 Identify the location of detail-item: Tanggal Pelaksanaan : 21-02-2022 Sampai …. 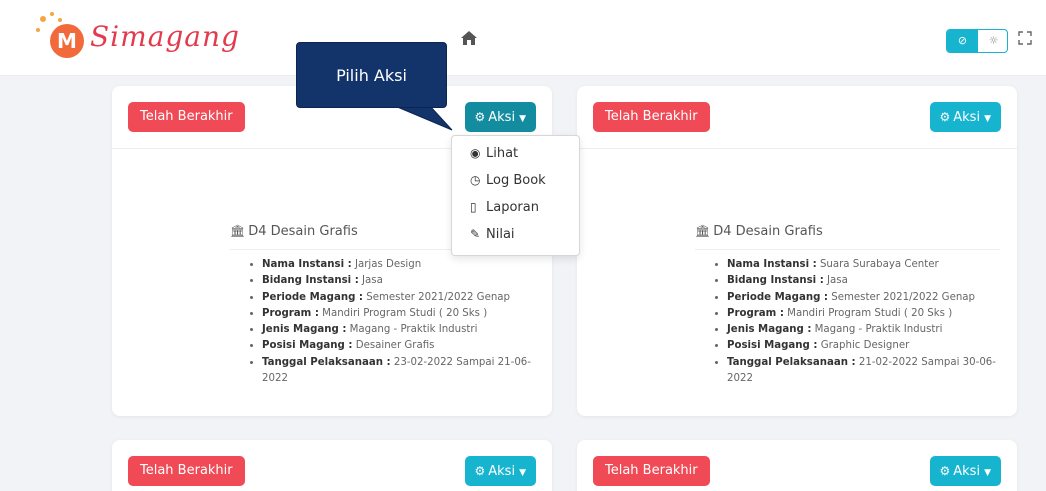
(867, 371).